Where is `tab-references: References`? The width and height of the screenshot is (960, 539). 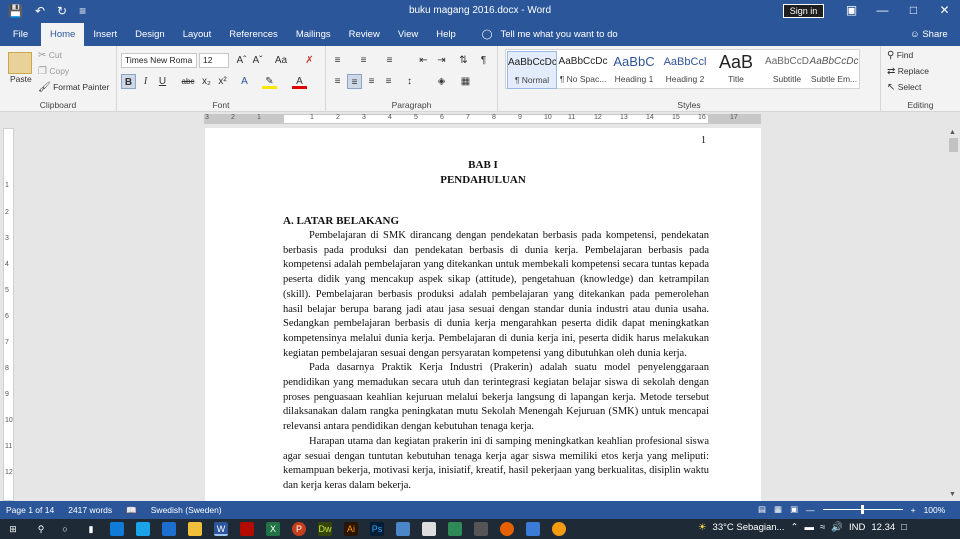 tab-references: References is located at coordinates (253, 34).